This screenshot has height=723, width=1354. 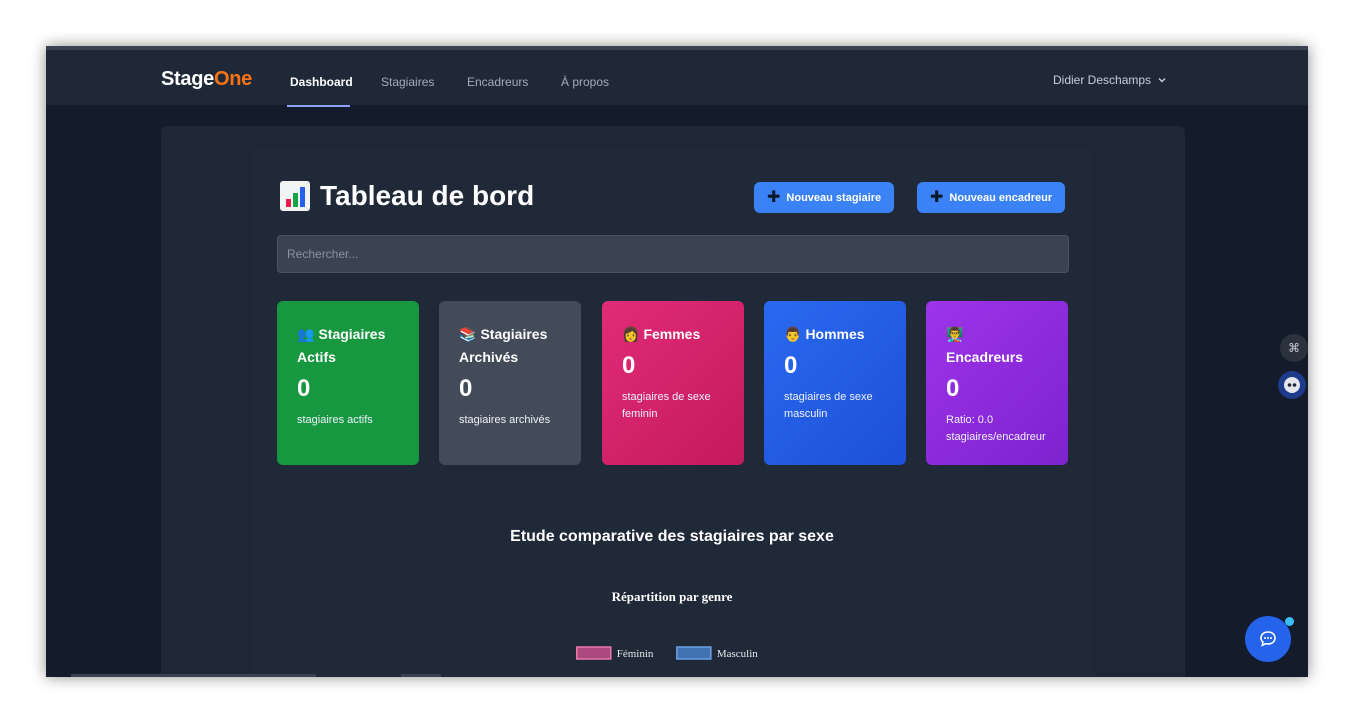 What do you see at coordinates (737, 654) in the screenshot?
I see `legend-label-masculin: Masculin` at bounding box center [737, 654].